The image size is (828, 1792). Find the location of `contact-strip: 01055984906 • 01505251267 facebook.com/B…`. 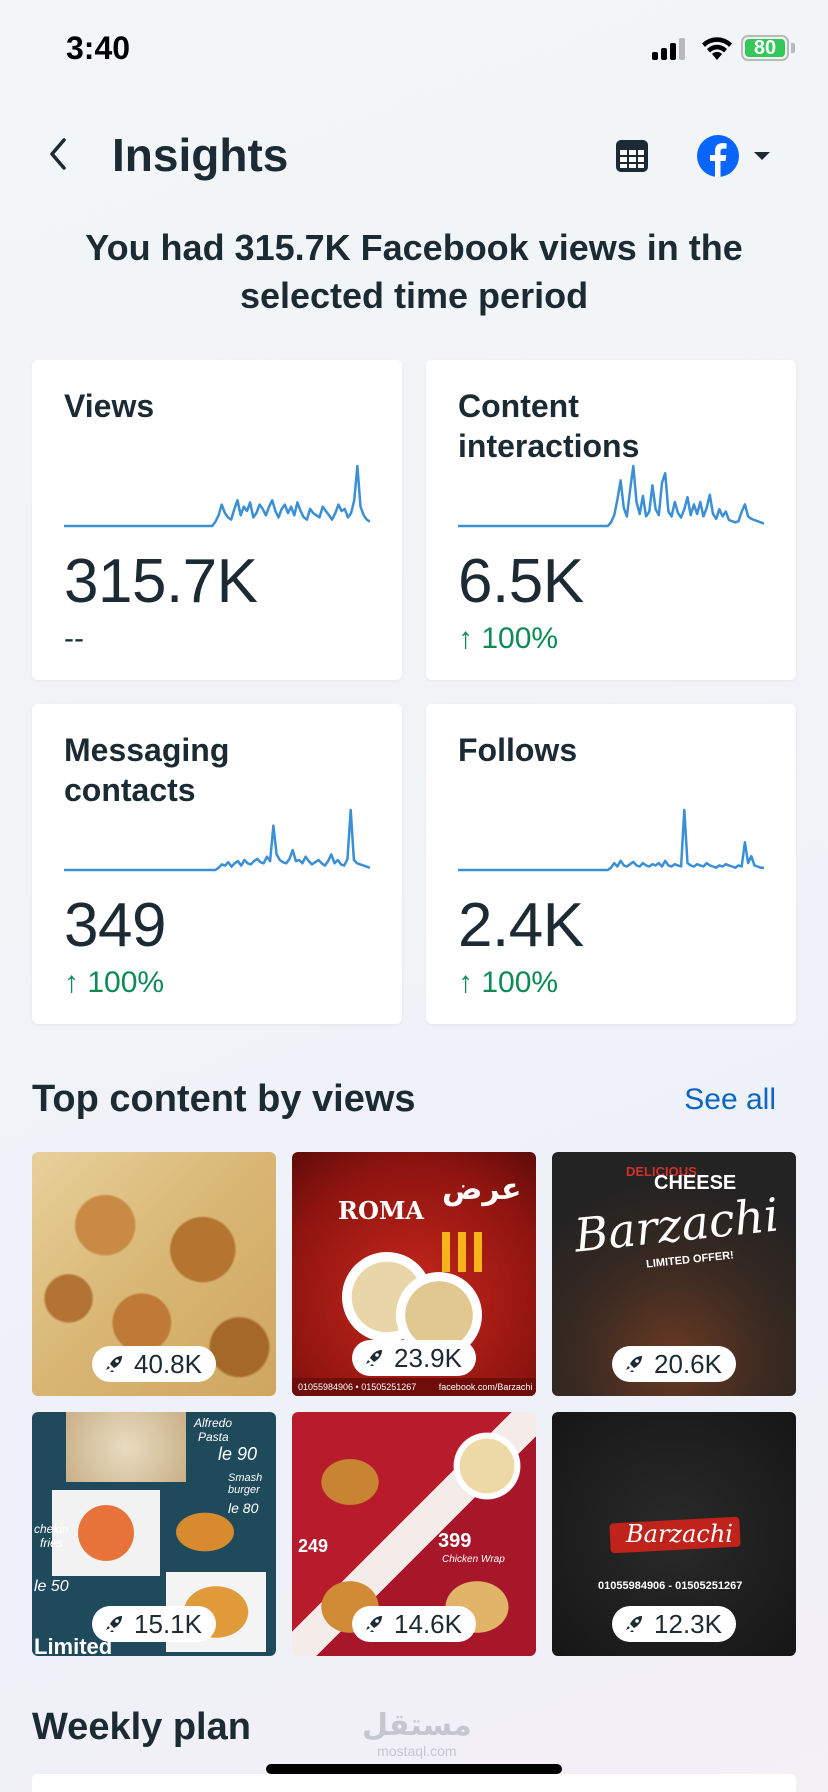

contact-strip: 01055984906 • 01505251267 facebook.com/B… is located at coordinates (414, 1387).